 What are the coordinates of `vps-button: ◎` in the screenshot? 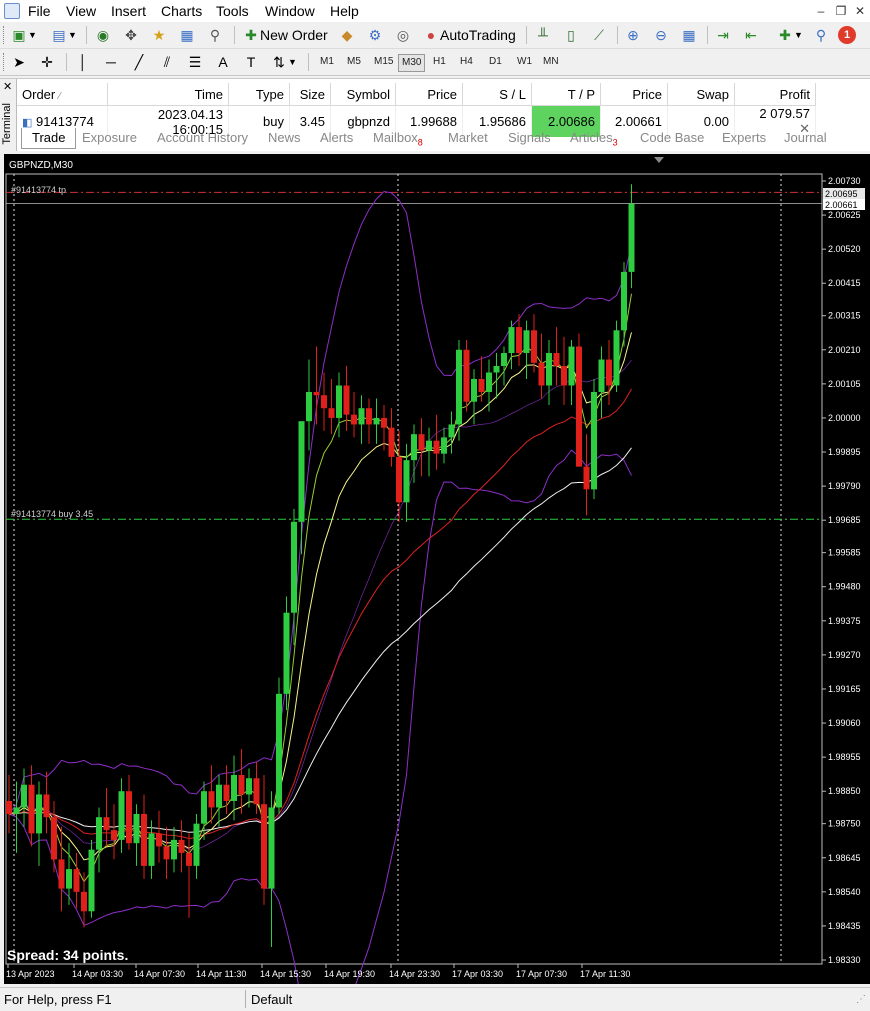 It's located at (403, 35).